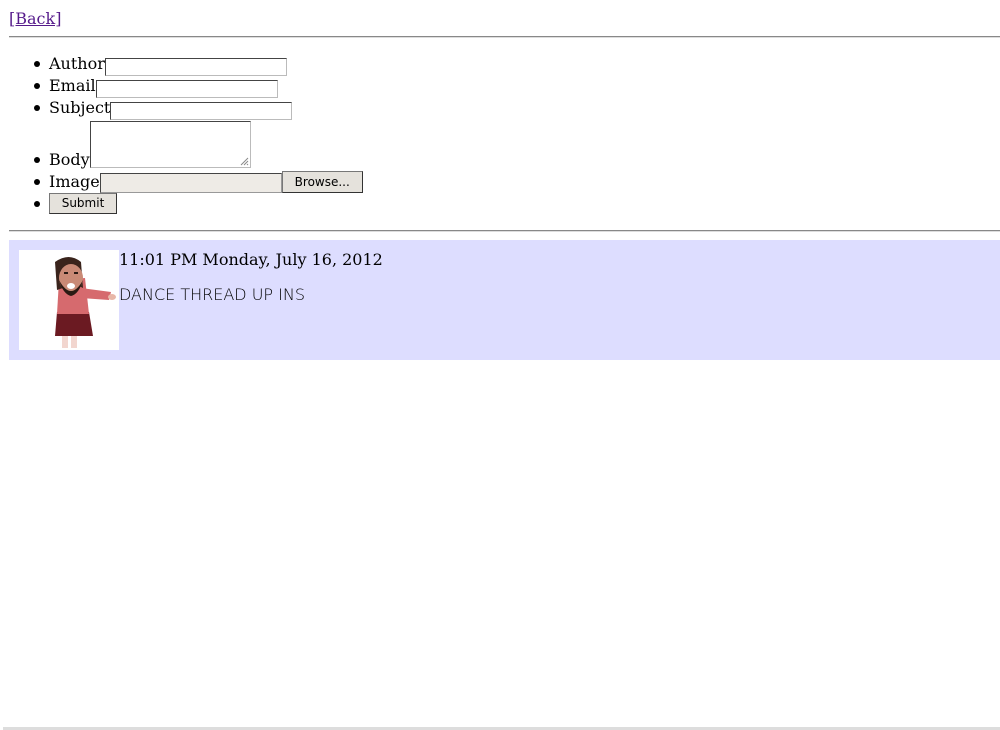 The width and height of the screenshot is (1000, 730). What do you see at coordinates (504, 231) in the screenshot?
I see `divider-bottom` at bounding box center [504, 231].